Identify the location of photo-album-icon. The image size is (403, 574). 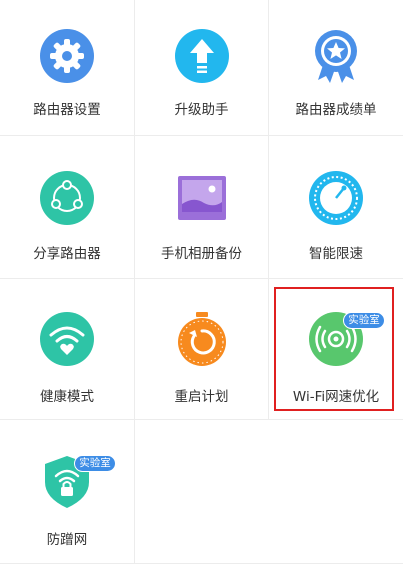
(201, 198).